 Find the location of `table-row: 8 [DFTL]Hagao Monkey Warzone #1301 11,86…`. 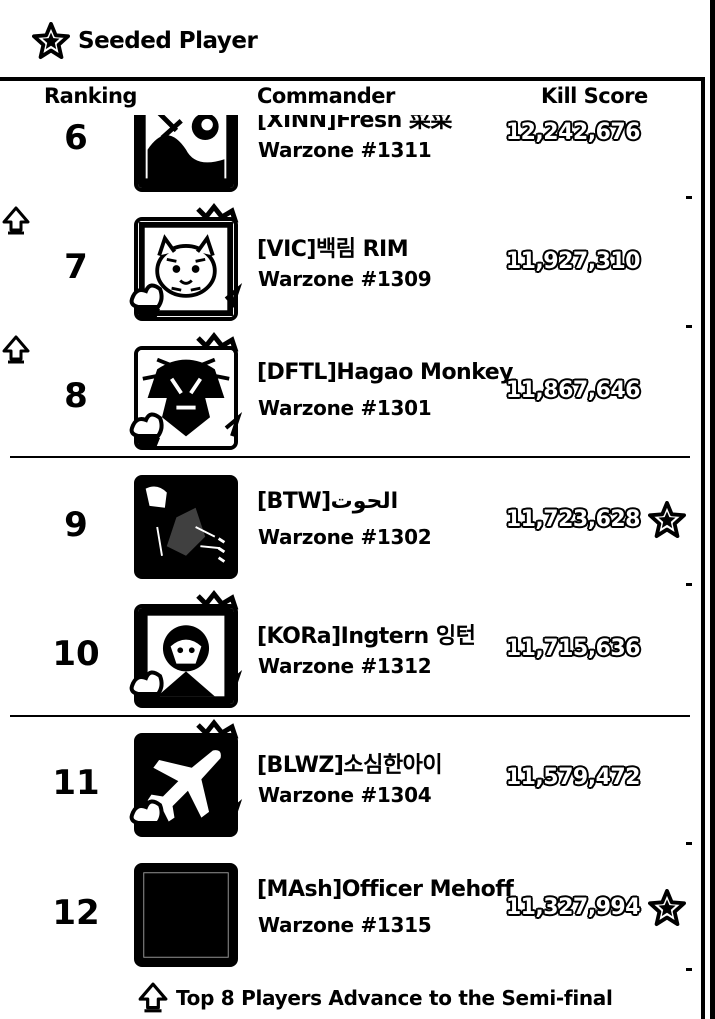

table-row: 8 [DFTL]Hagao Monkey Warzone #1301 11,86… is located at coordinates (350, 399).